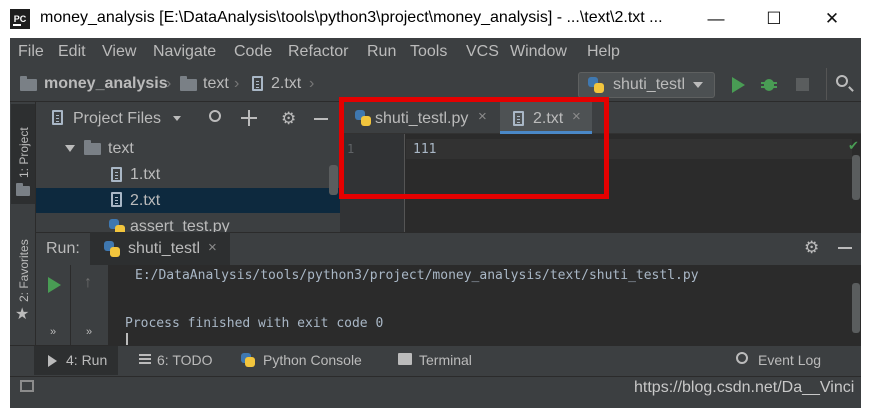 The height and width of the screenshot is (408, 871). What do you see at coordinates (216, 84) in the screenshot?
I see `breadcrumb-folder: text` at bounding box center [216, 84].